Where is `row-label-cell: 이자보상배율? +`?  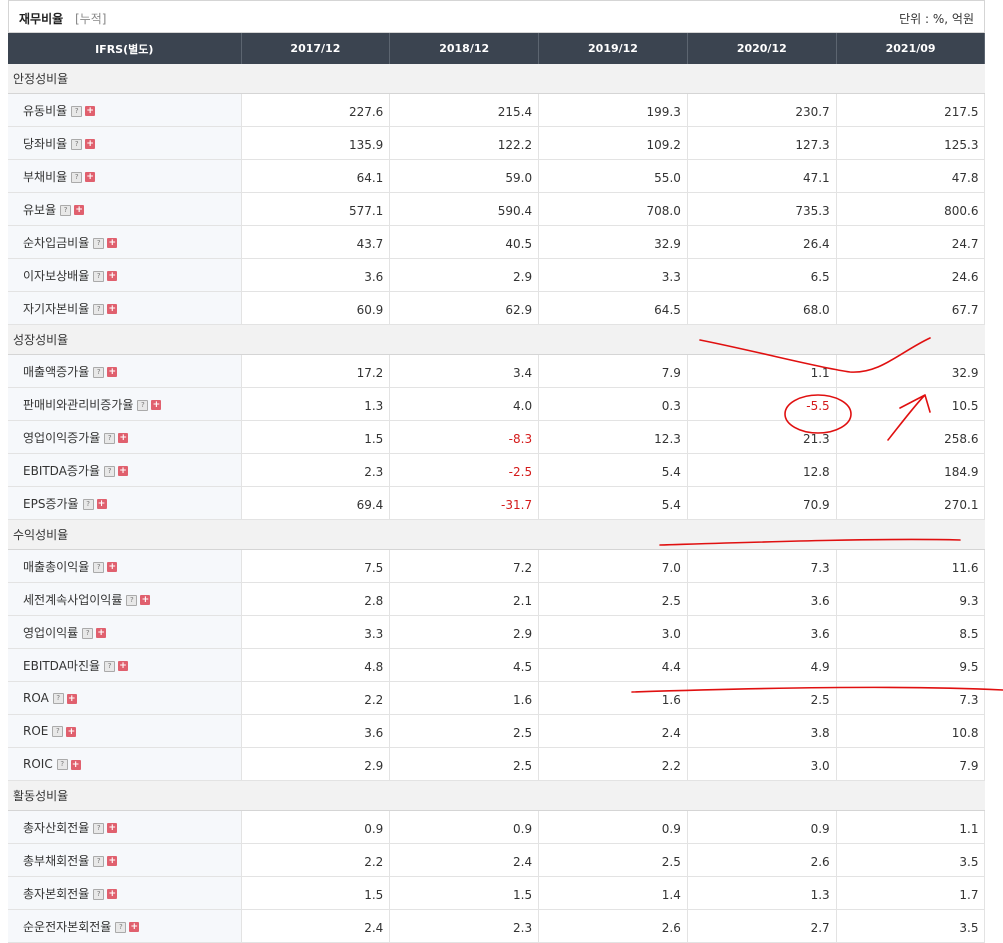 row-label-cell: 이자보상배율? + is located at coordinates (125, 275).